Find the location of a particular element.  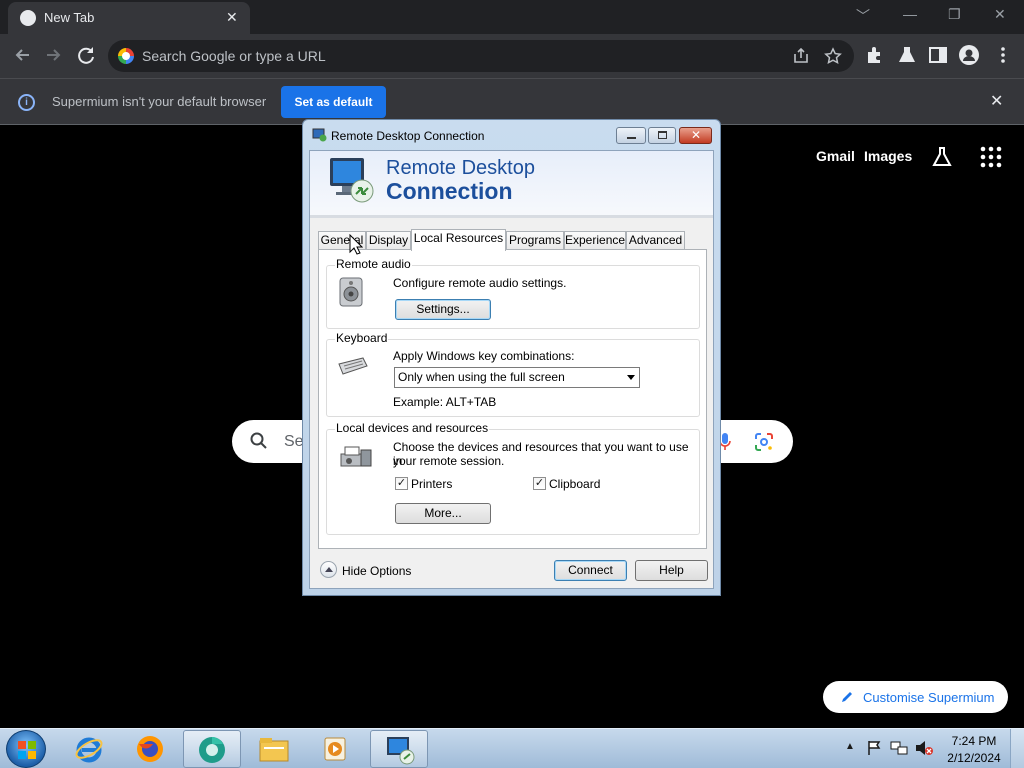

reload-icon is located at coordinates (86, 55).